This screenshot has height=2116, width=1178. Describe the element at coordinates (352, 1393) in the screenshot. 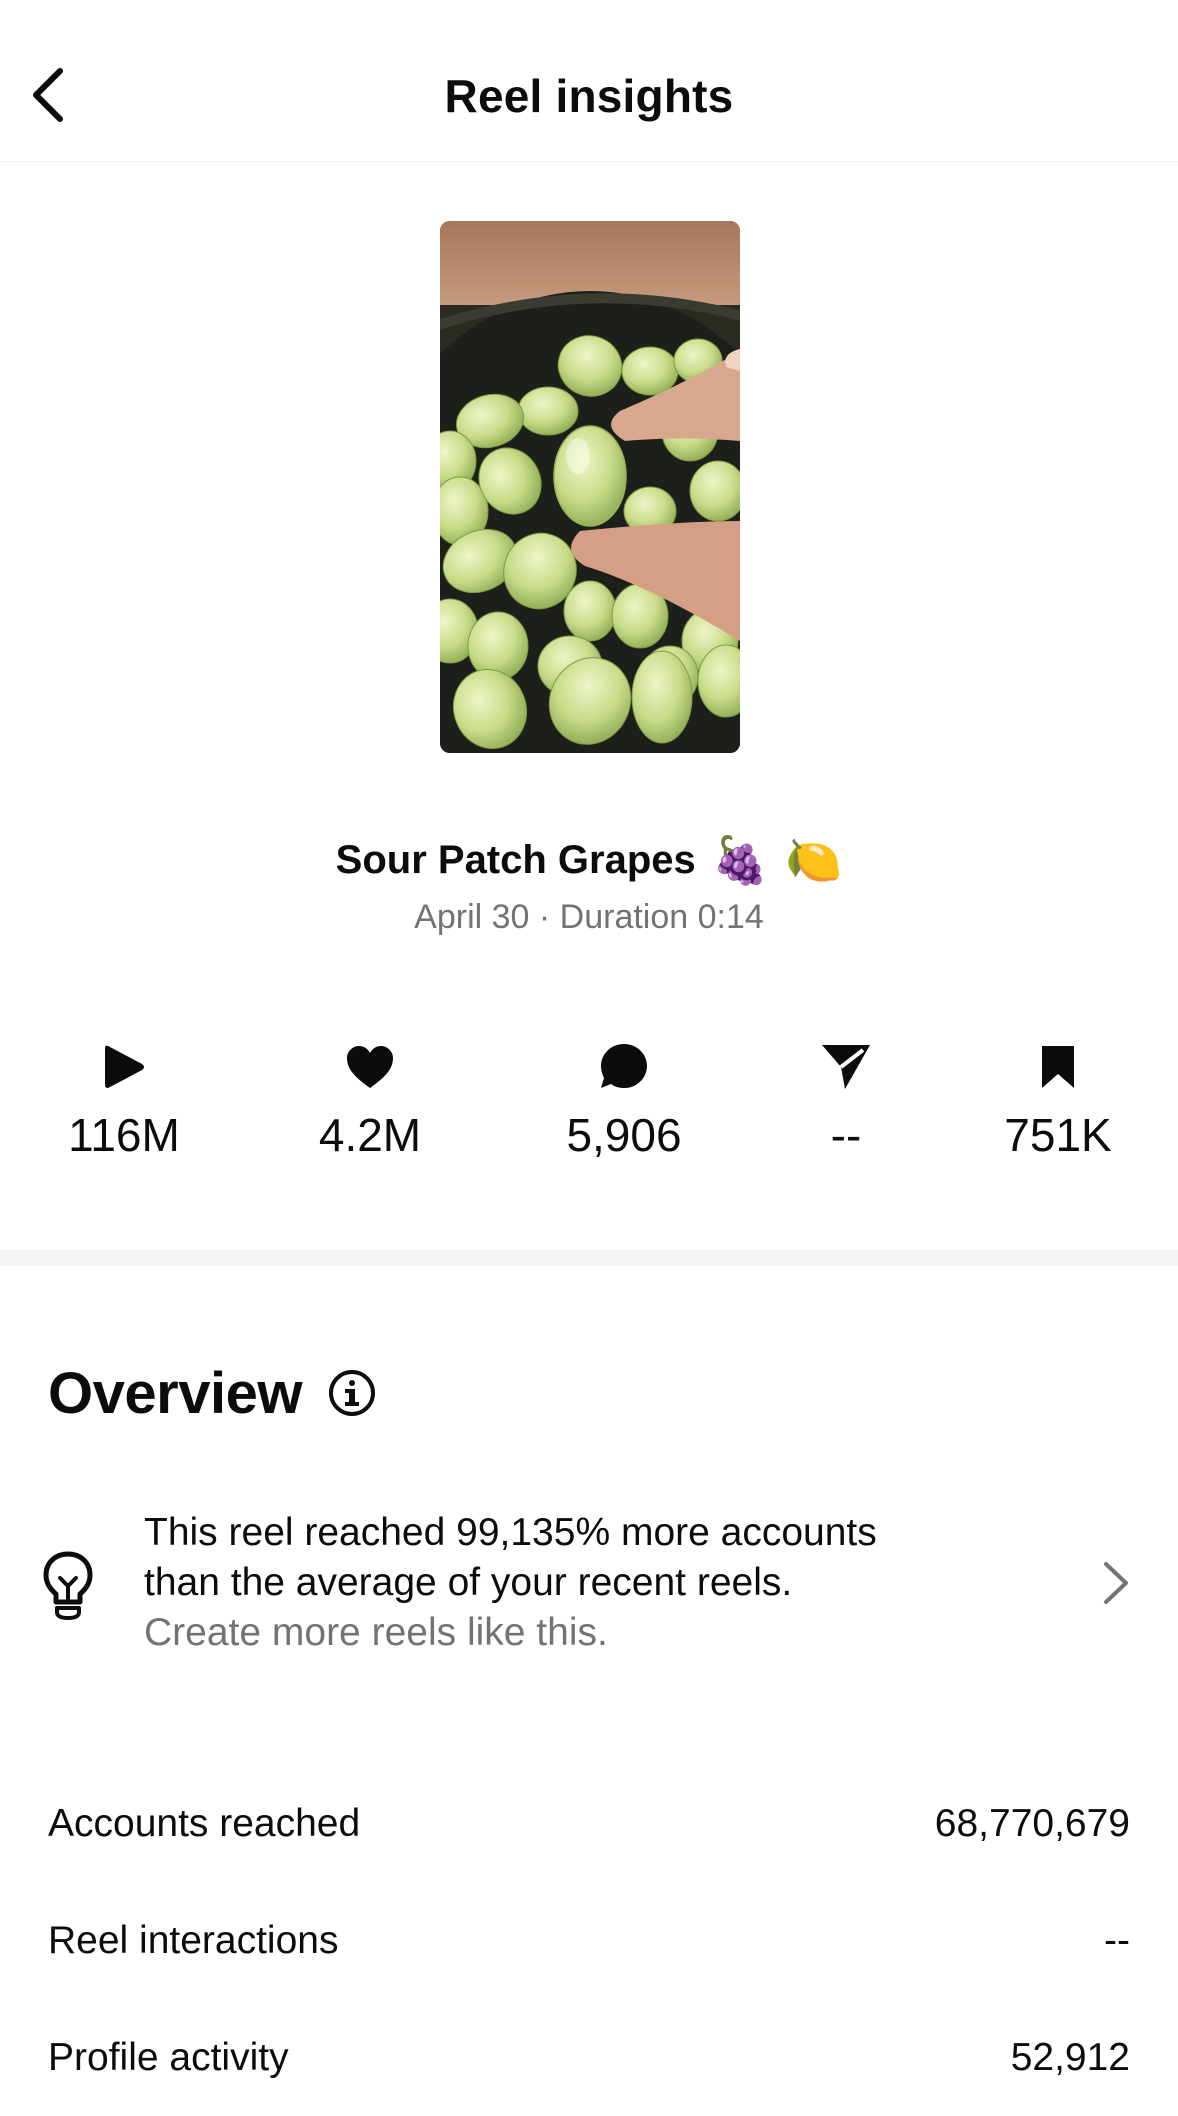

I see `info-icon` at that location.